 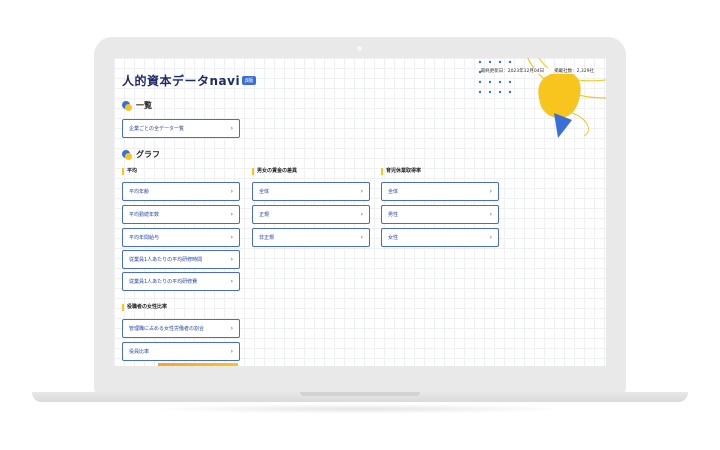 I want to click on section-graph-title: グラフ, so click(x=141, y=154).